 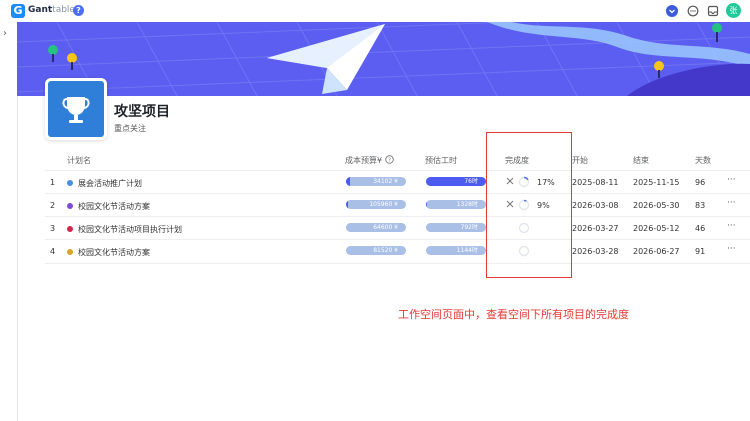 What do you see at coordinates (467, 250) in the screenshot?
I see `hours-value: 1144时` at bounding box center [467, 250].